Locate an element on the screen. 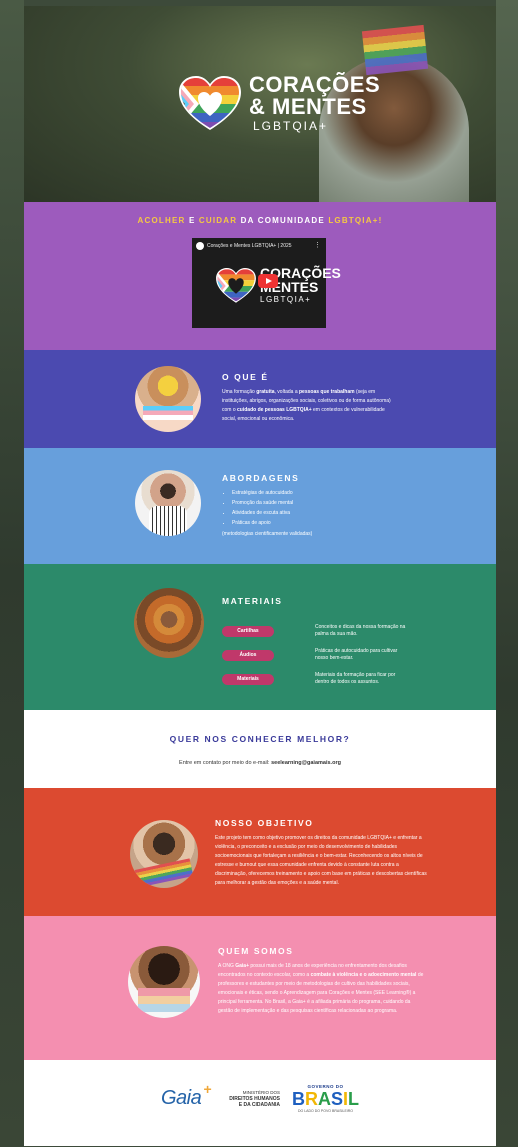 This screenshot has width=518, height=1147. tagline-cuidar: CUIDAR is located at coordinates (218, 220).